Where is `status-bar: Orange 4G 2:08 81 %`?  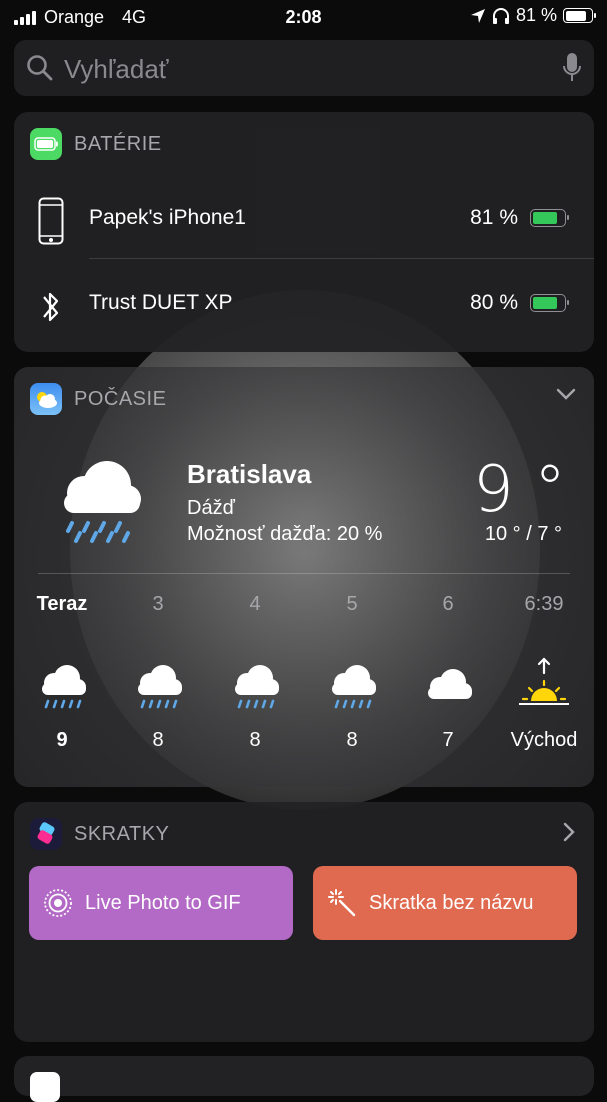
status-bar: Orange 4G 2:08 81 % is located at coordinates (303, 17).